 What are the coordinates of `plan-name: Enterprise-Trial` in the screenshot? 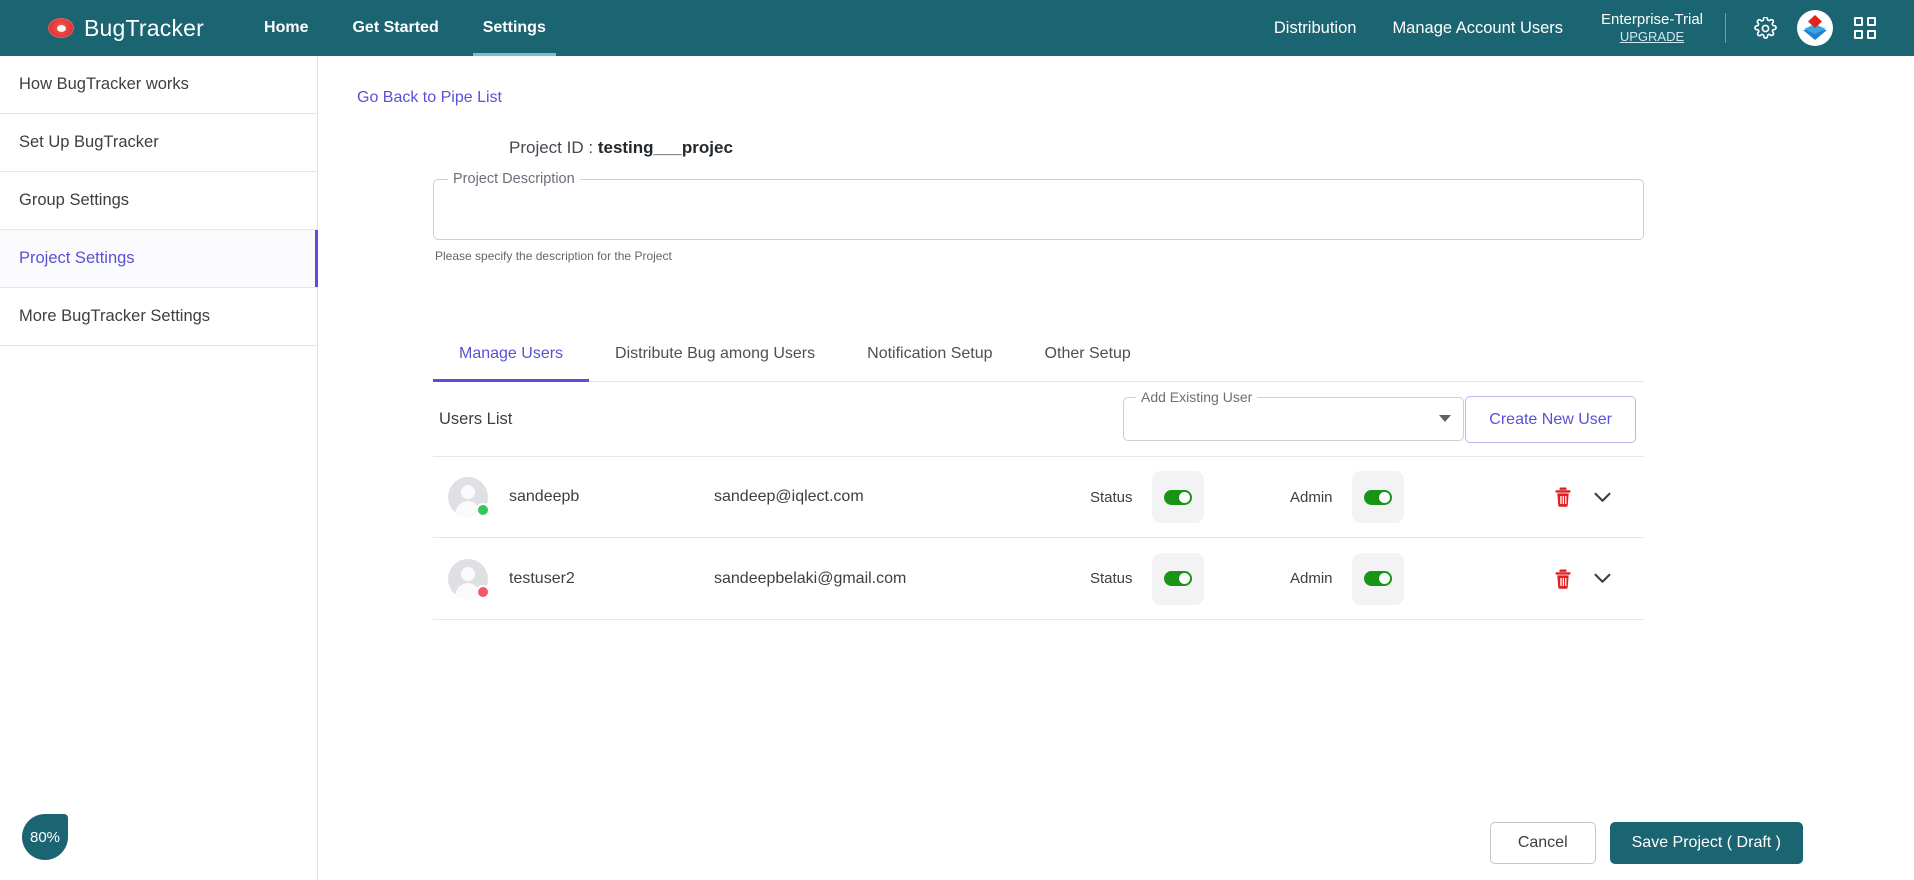 It's located at (1652, 20).